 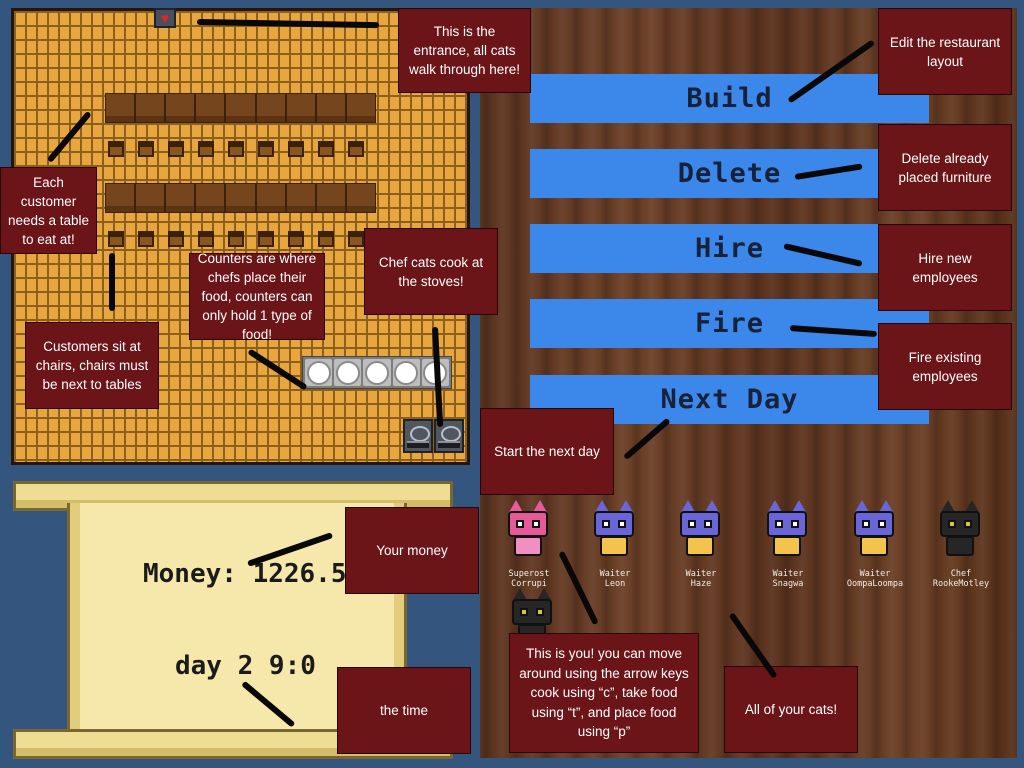 I want to click on callout-tables: Each customer needs a table to eat at!, so click(x=48, y=210).